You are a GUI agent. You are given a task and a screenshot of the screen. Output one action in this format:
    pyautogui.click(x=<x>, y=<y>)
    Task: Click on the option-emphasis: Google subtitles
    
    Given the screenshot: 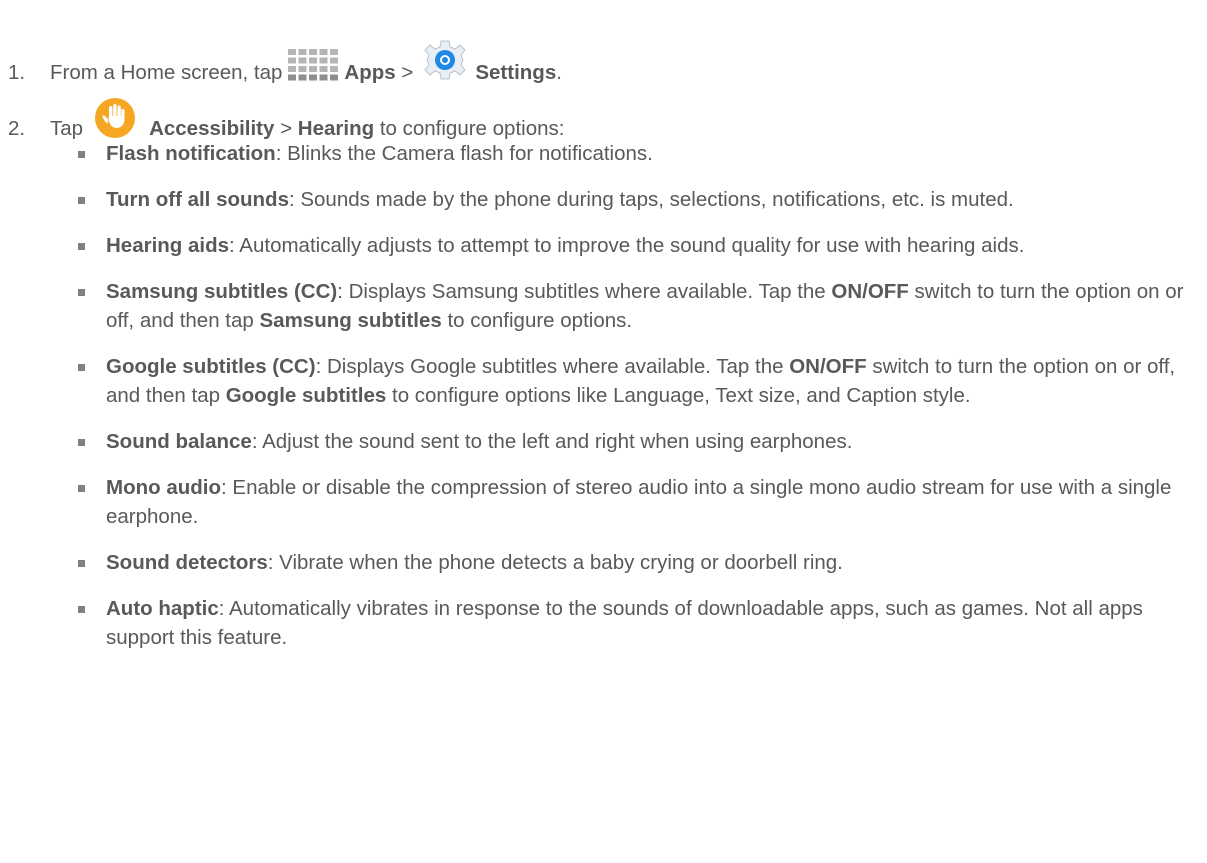 What is the action you would take?
    pyautogui.click(x=306, y=395)
    